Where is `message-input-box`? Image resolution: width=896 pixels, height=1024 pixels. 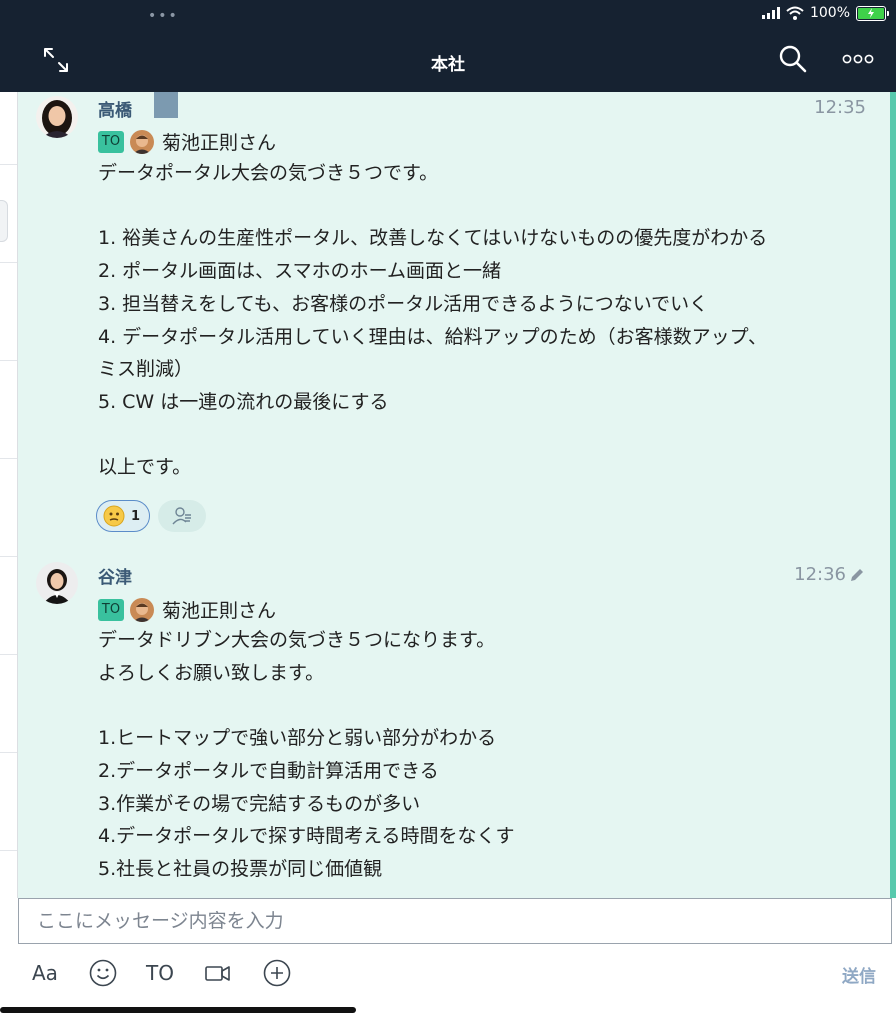
message-input-box is located at coordinates (455, 921).